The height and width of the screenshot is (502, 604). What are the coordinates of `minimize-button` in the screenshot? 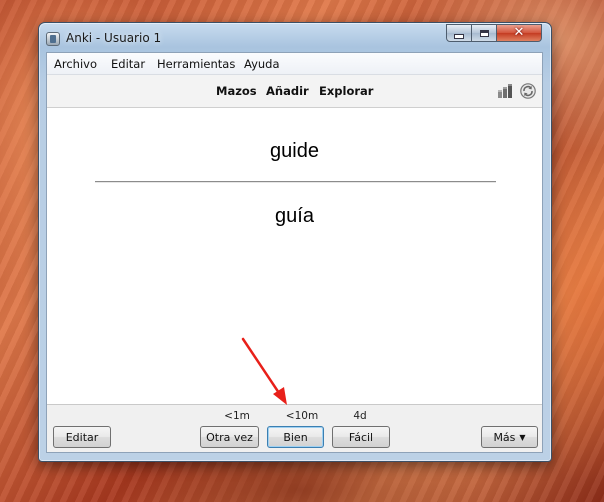 It's located at (459, 33).